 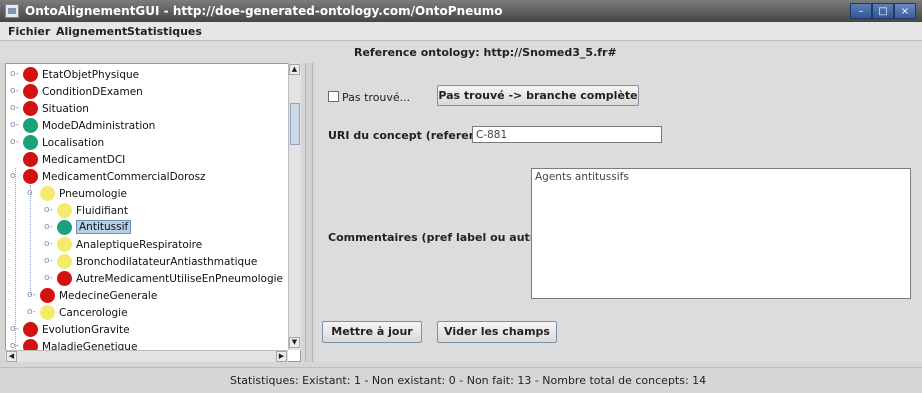 I want to click on tree-node-label: MedecineGenerale, so click(x=108, y=296).